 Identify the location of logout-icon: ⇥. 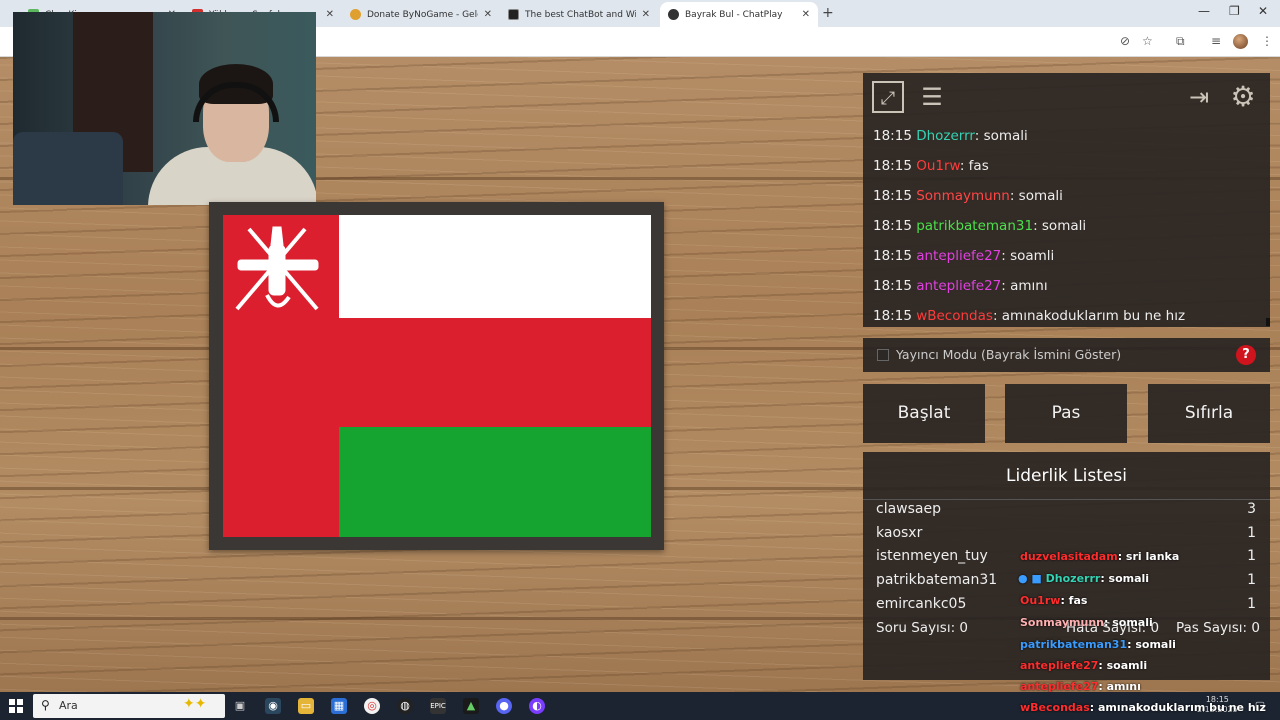
(1199, 97).